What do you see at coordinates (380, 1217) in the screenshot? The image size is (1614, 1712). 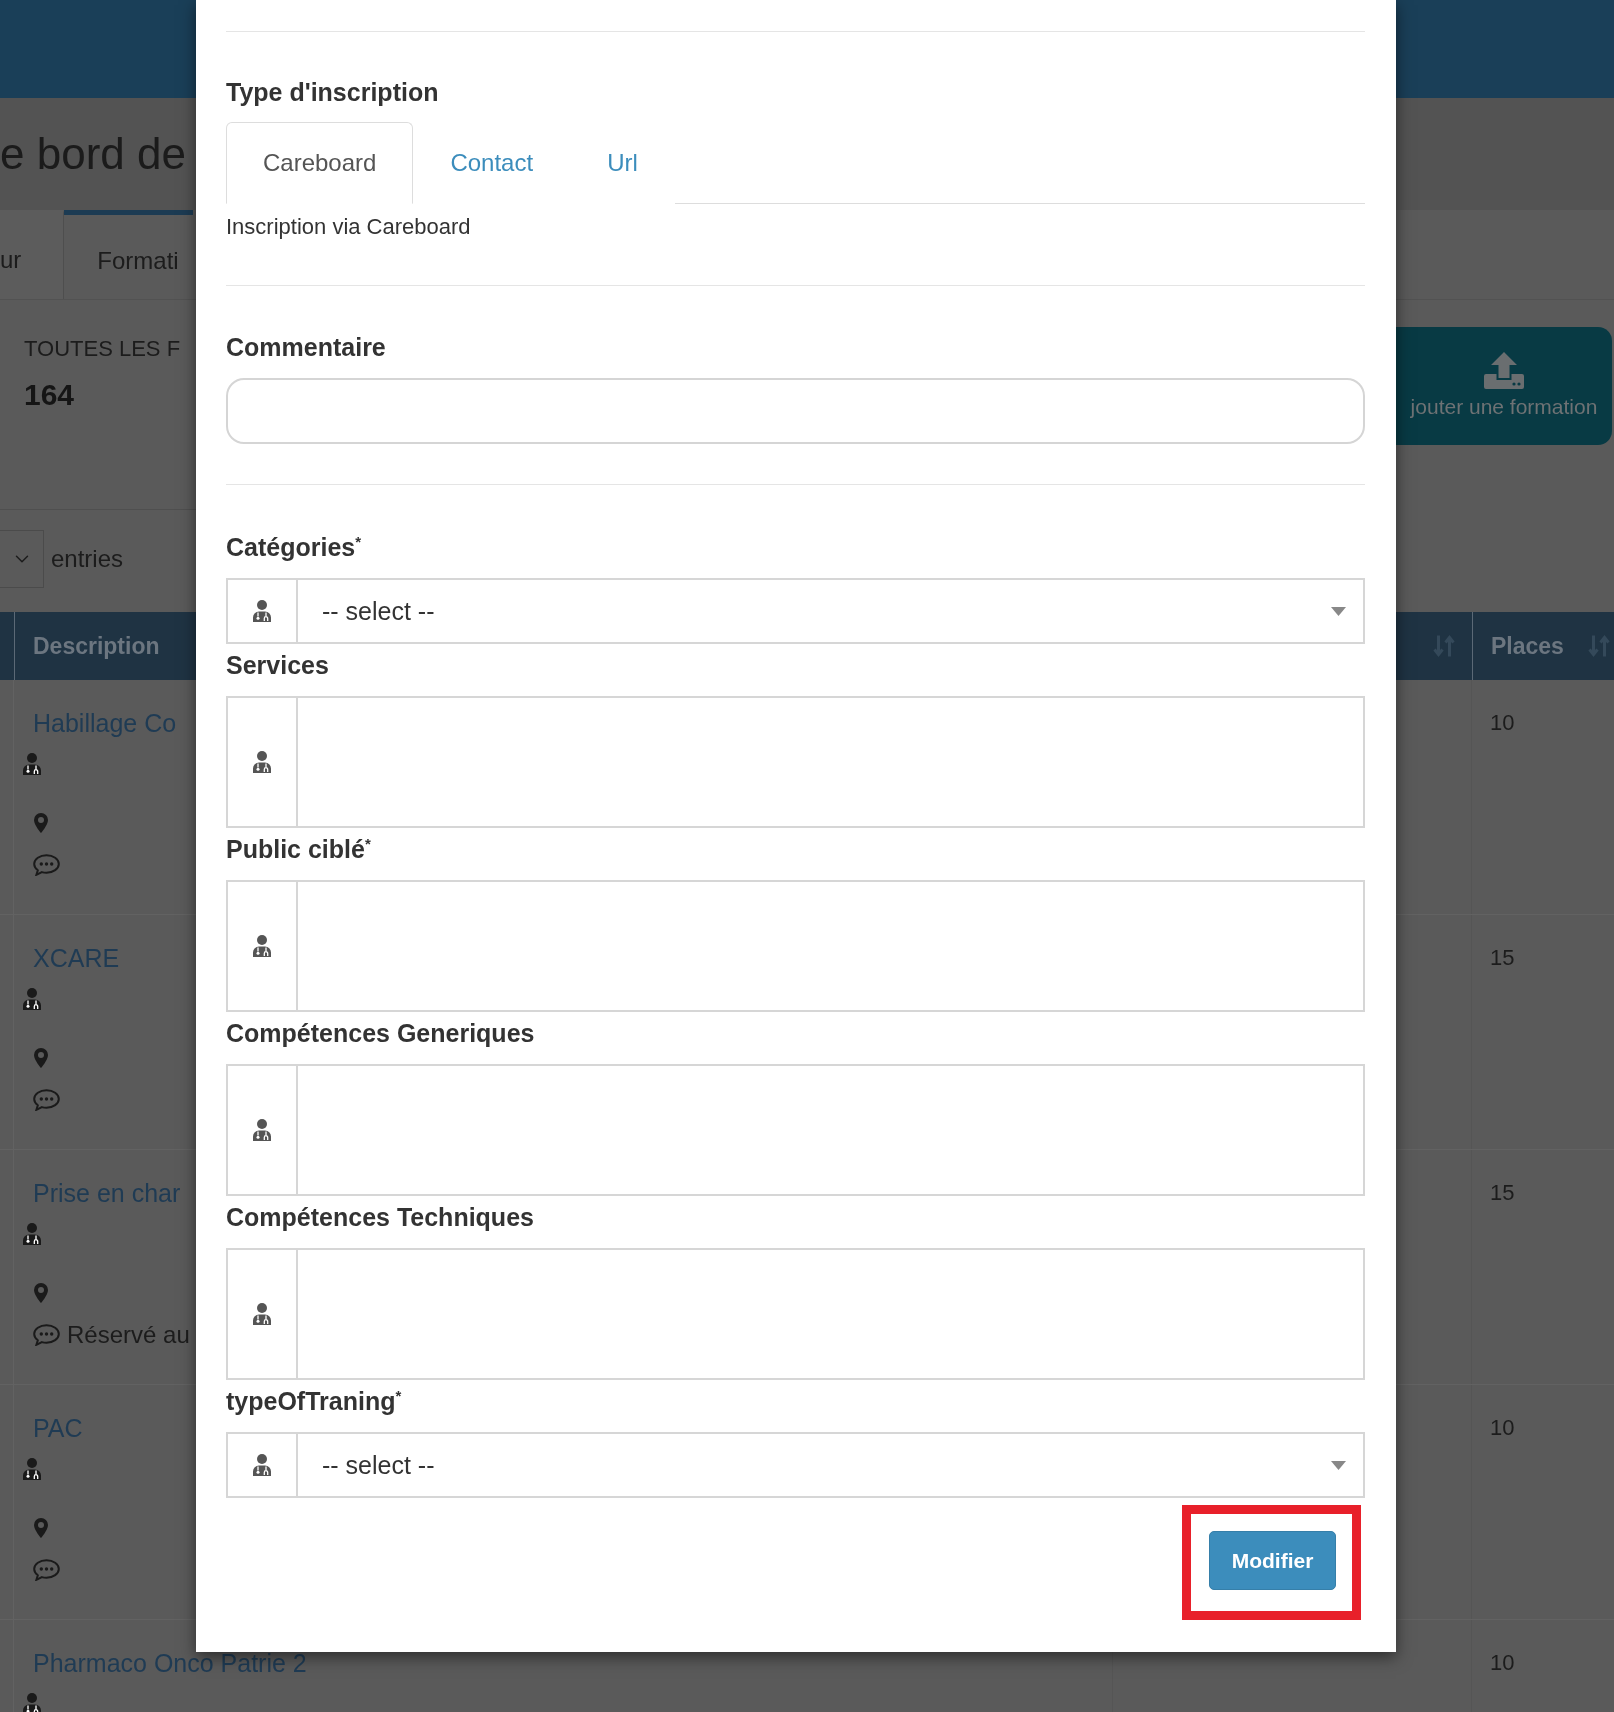 I see `field-label: Compétences Techniques` at bounding box center [380, 1217].